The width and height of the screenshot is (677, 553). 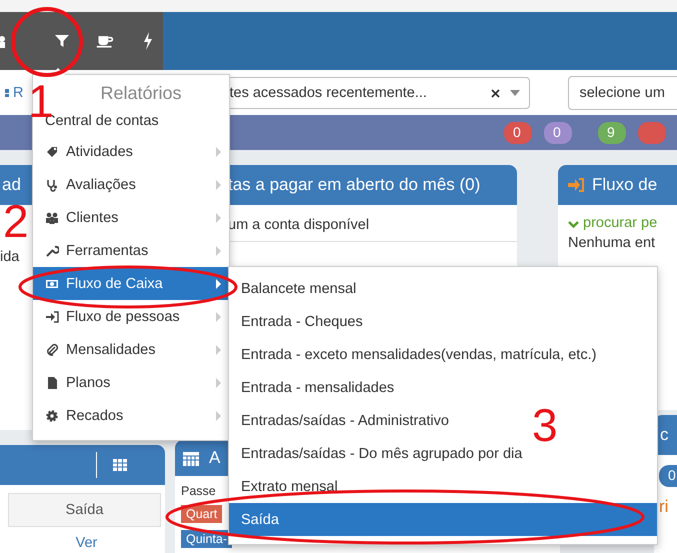 What do you see at coordinates (625, 185) in the screenshot?
I see `panel-title: Fluxo de` at bounding box center [625, 185].